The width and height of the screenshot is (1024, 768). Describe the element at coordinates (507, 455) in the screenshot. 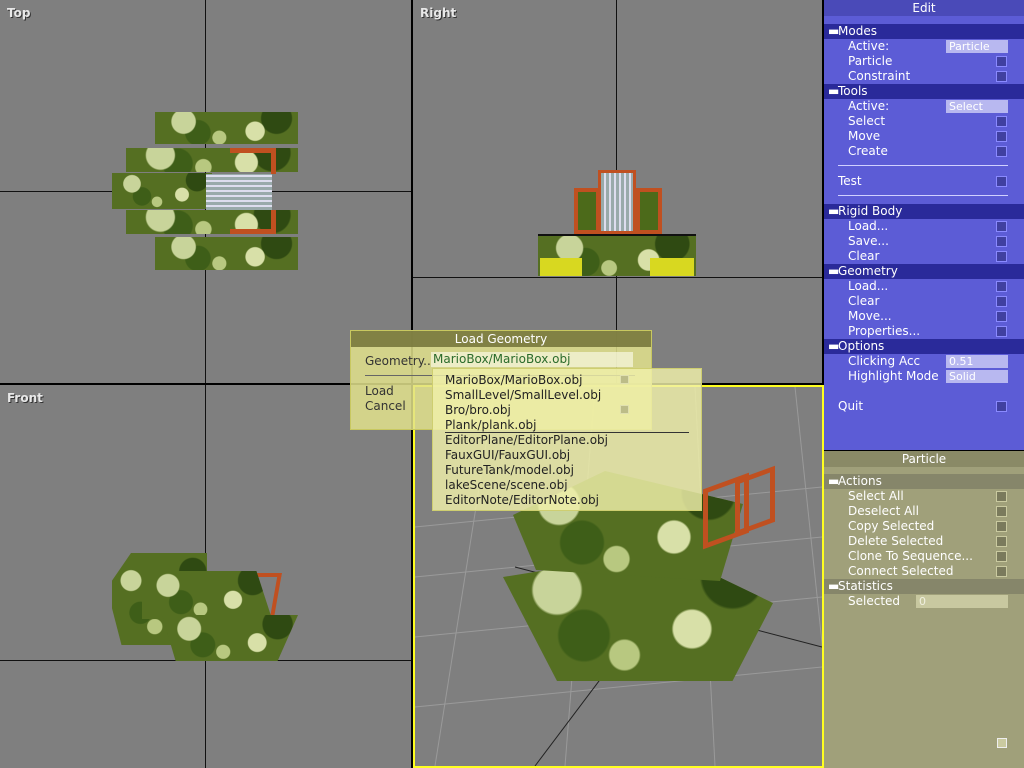

I see `dropdown-option: FauxGUI/FauxGUI.obj` at that location.